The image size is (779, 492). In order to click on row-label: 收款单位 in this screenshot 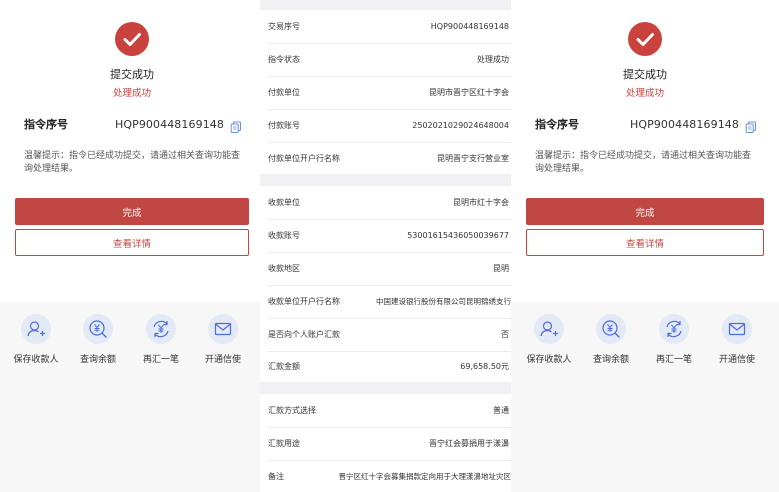, I will do `click(284, 202)`.